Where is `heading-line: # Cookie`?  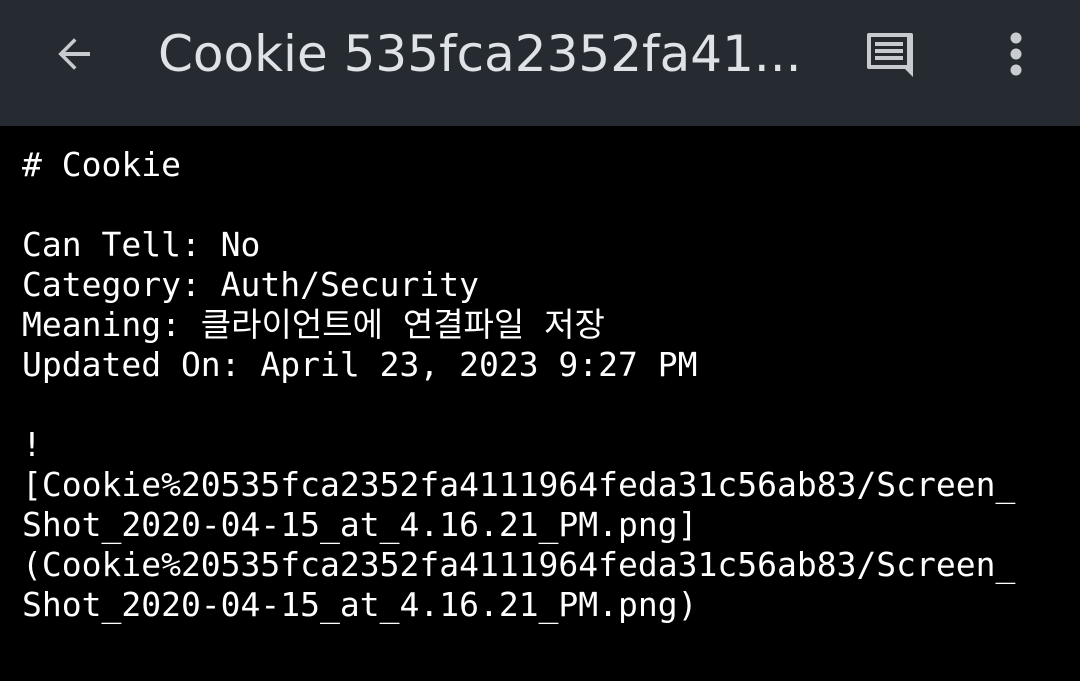
heading-line: # Cookie is located at coordinates (101, 164).